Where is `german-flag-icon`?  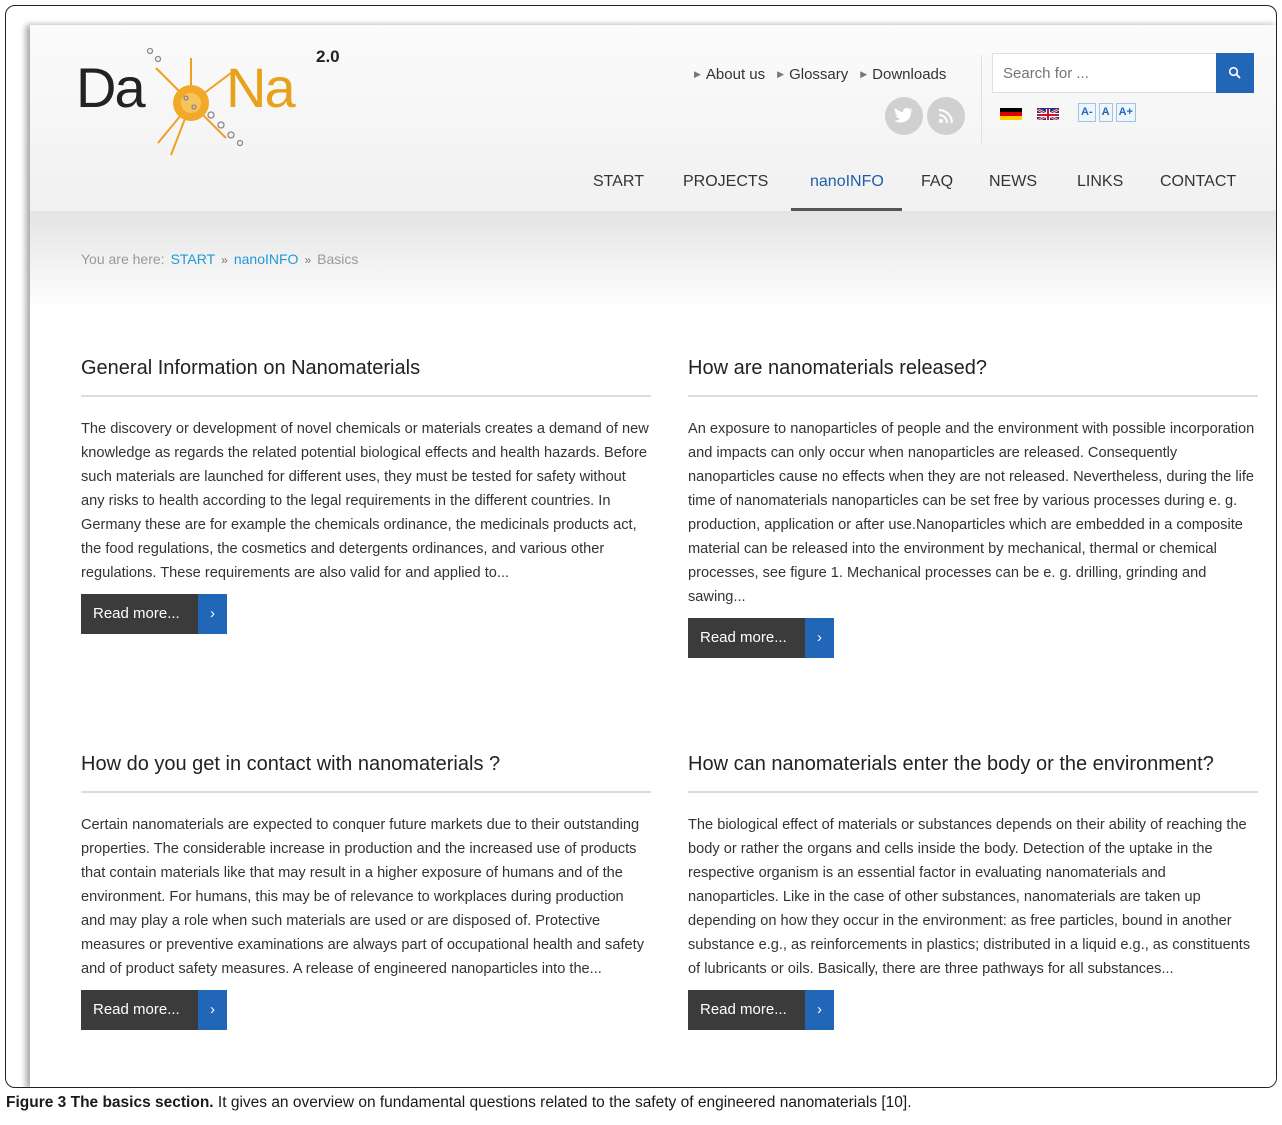 german-flag-icon is located at coordinates (1011, 114).